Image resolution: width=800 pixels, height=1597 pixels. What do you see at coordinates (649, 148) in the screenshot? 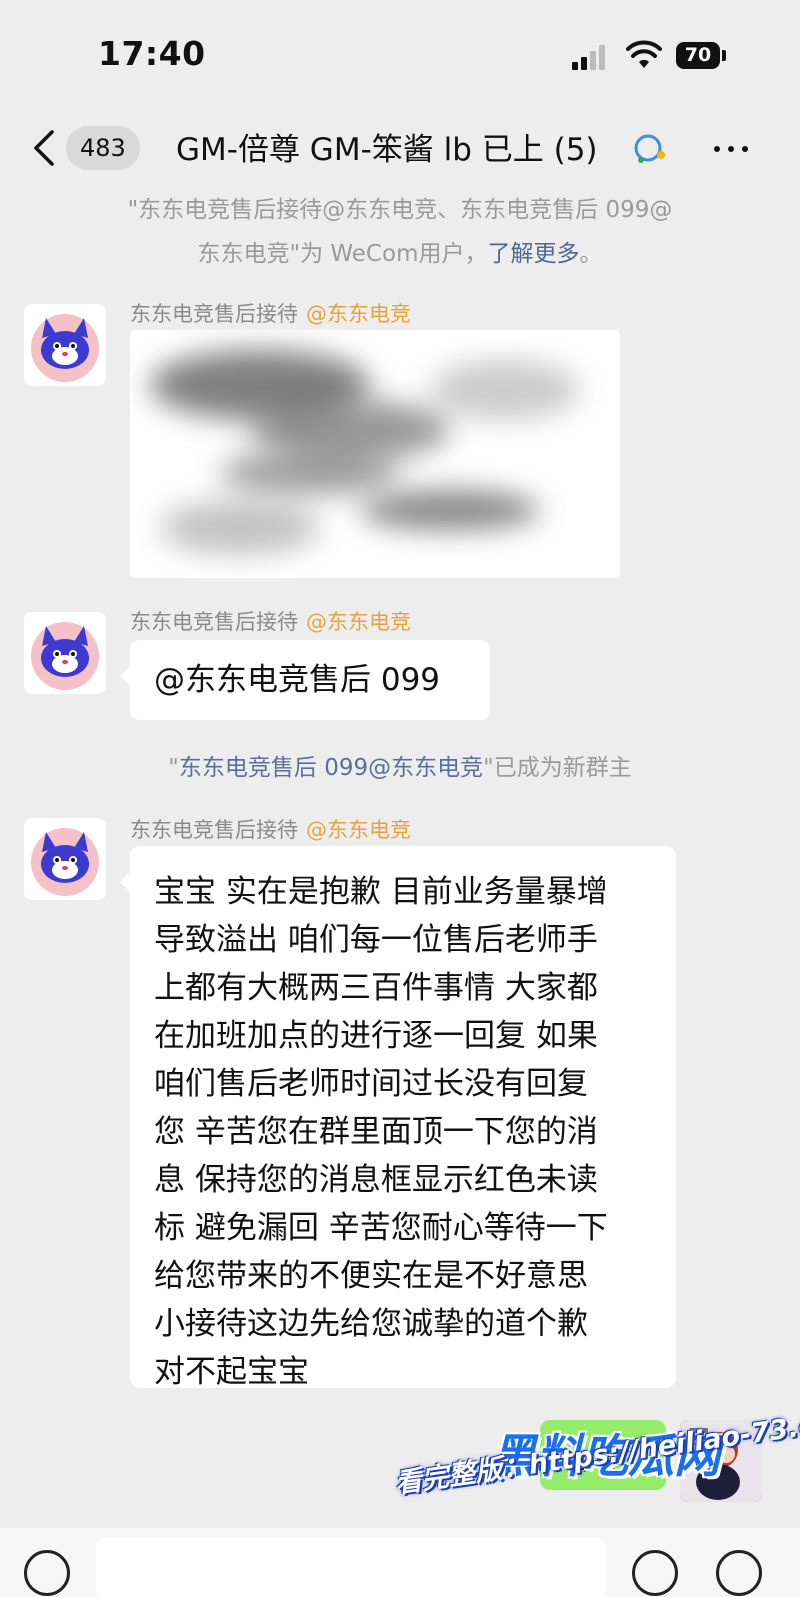
I see `wecom-icon` at bounding box center [649, 148].